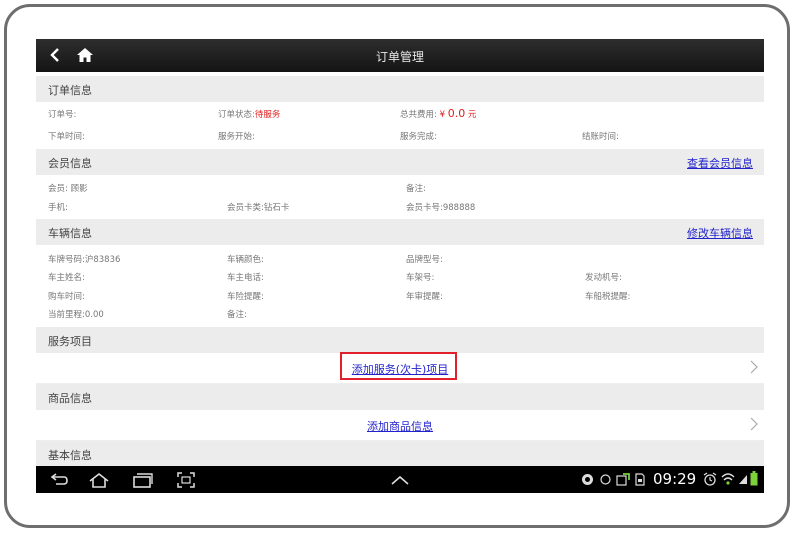  I want to click on service-start-label: 服务开始:, so click(236, 137).